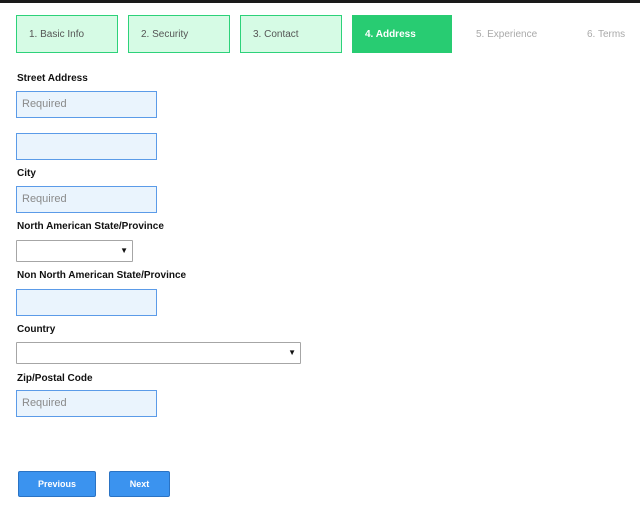 The width and height of the screenshot is (640, 510). What do you see at coordinates (86, 104) in the screenshot?
I see `street-address-line1-input: Required` at bounding box center [86, 104].